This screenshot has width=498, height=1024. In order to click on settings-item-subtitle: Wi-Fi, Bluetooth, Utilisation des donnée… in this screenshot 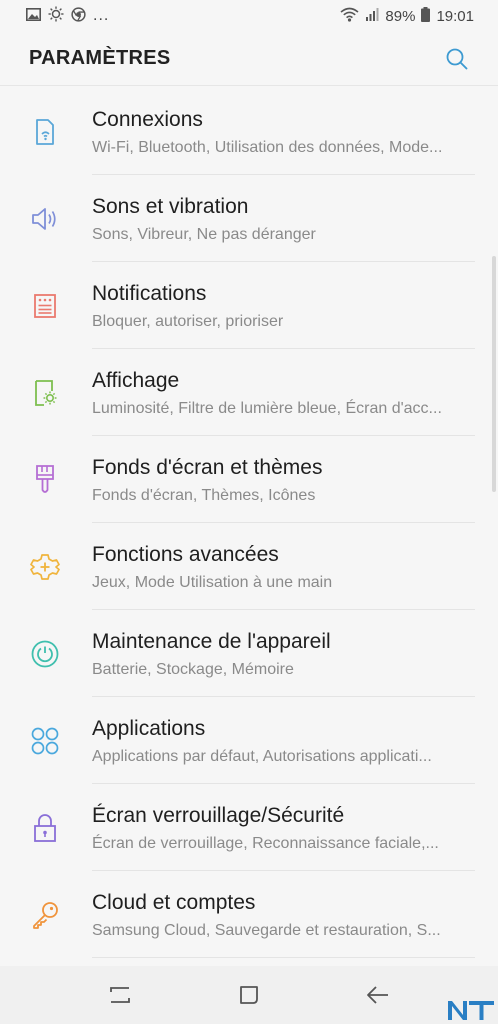, I will do `click(267, 147)`.